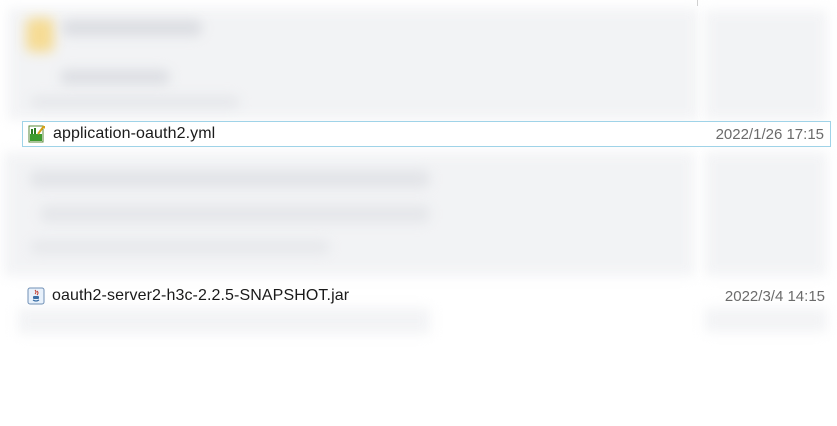  Describe the element at coordinates (697, 3) in the screenshot. I see `column-divider` at that location.